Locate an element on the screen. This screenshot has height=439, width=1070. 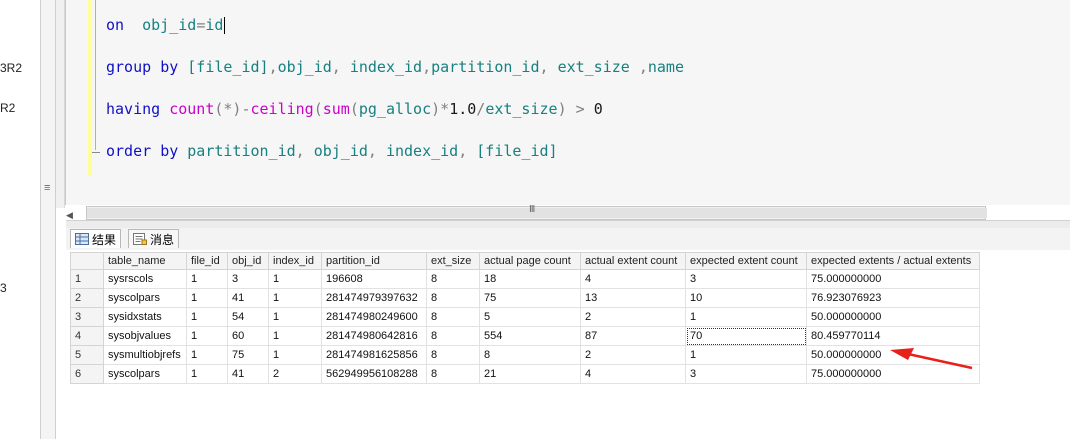
table-row: 1 sysrscols 1 3 1 196608 8 18 4 3 75.000000000 is located at coordinates (525, 279).